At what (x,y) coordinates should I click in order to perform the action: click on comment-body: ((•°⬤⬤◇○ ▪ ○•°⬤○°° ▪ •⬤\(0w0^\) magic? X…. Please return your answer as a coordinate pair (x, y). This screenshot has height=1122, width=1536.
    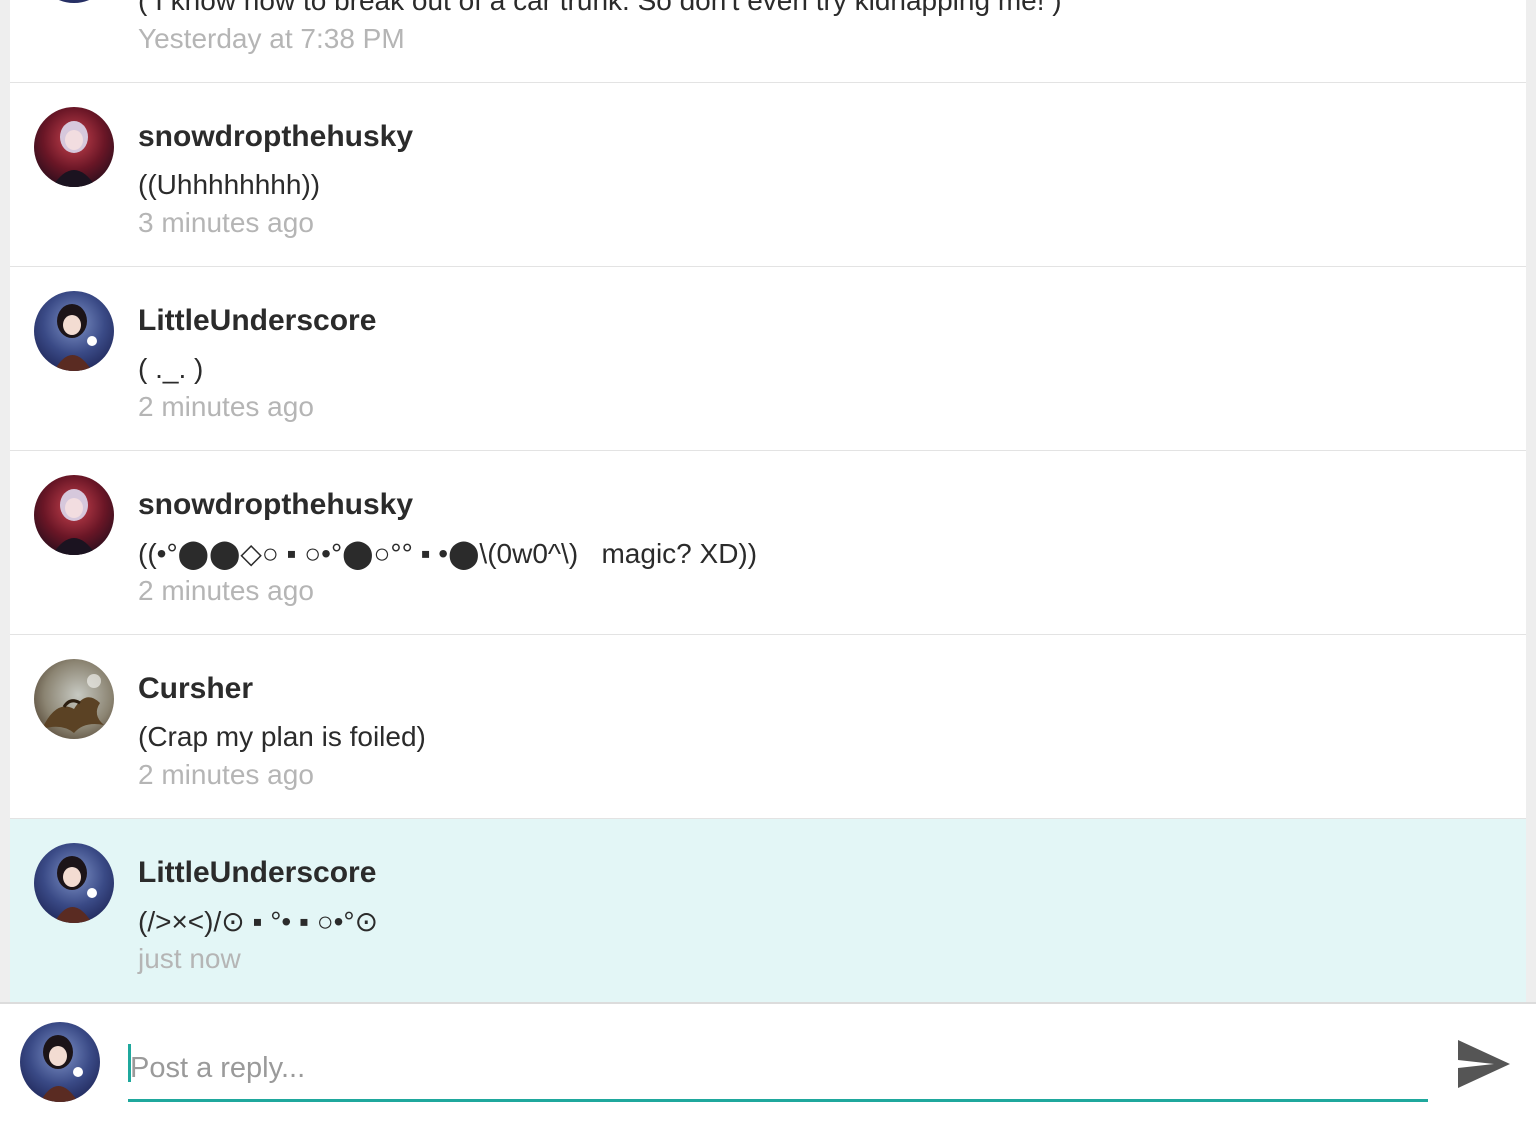
    Looking at the image, I should click on (448, 553).